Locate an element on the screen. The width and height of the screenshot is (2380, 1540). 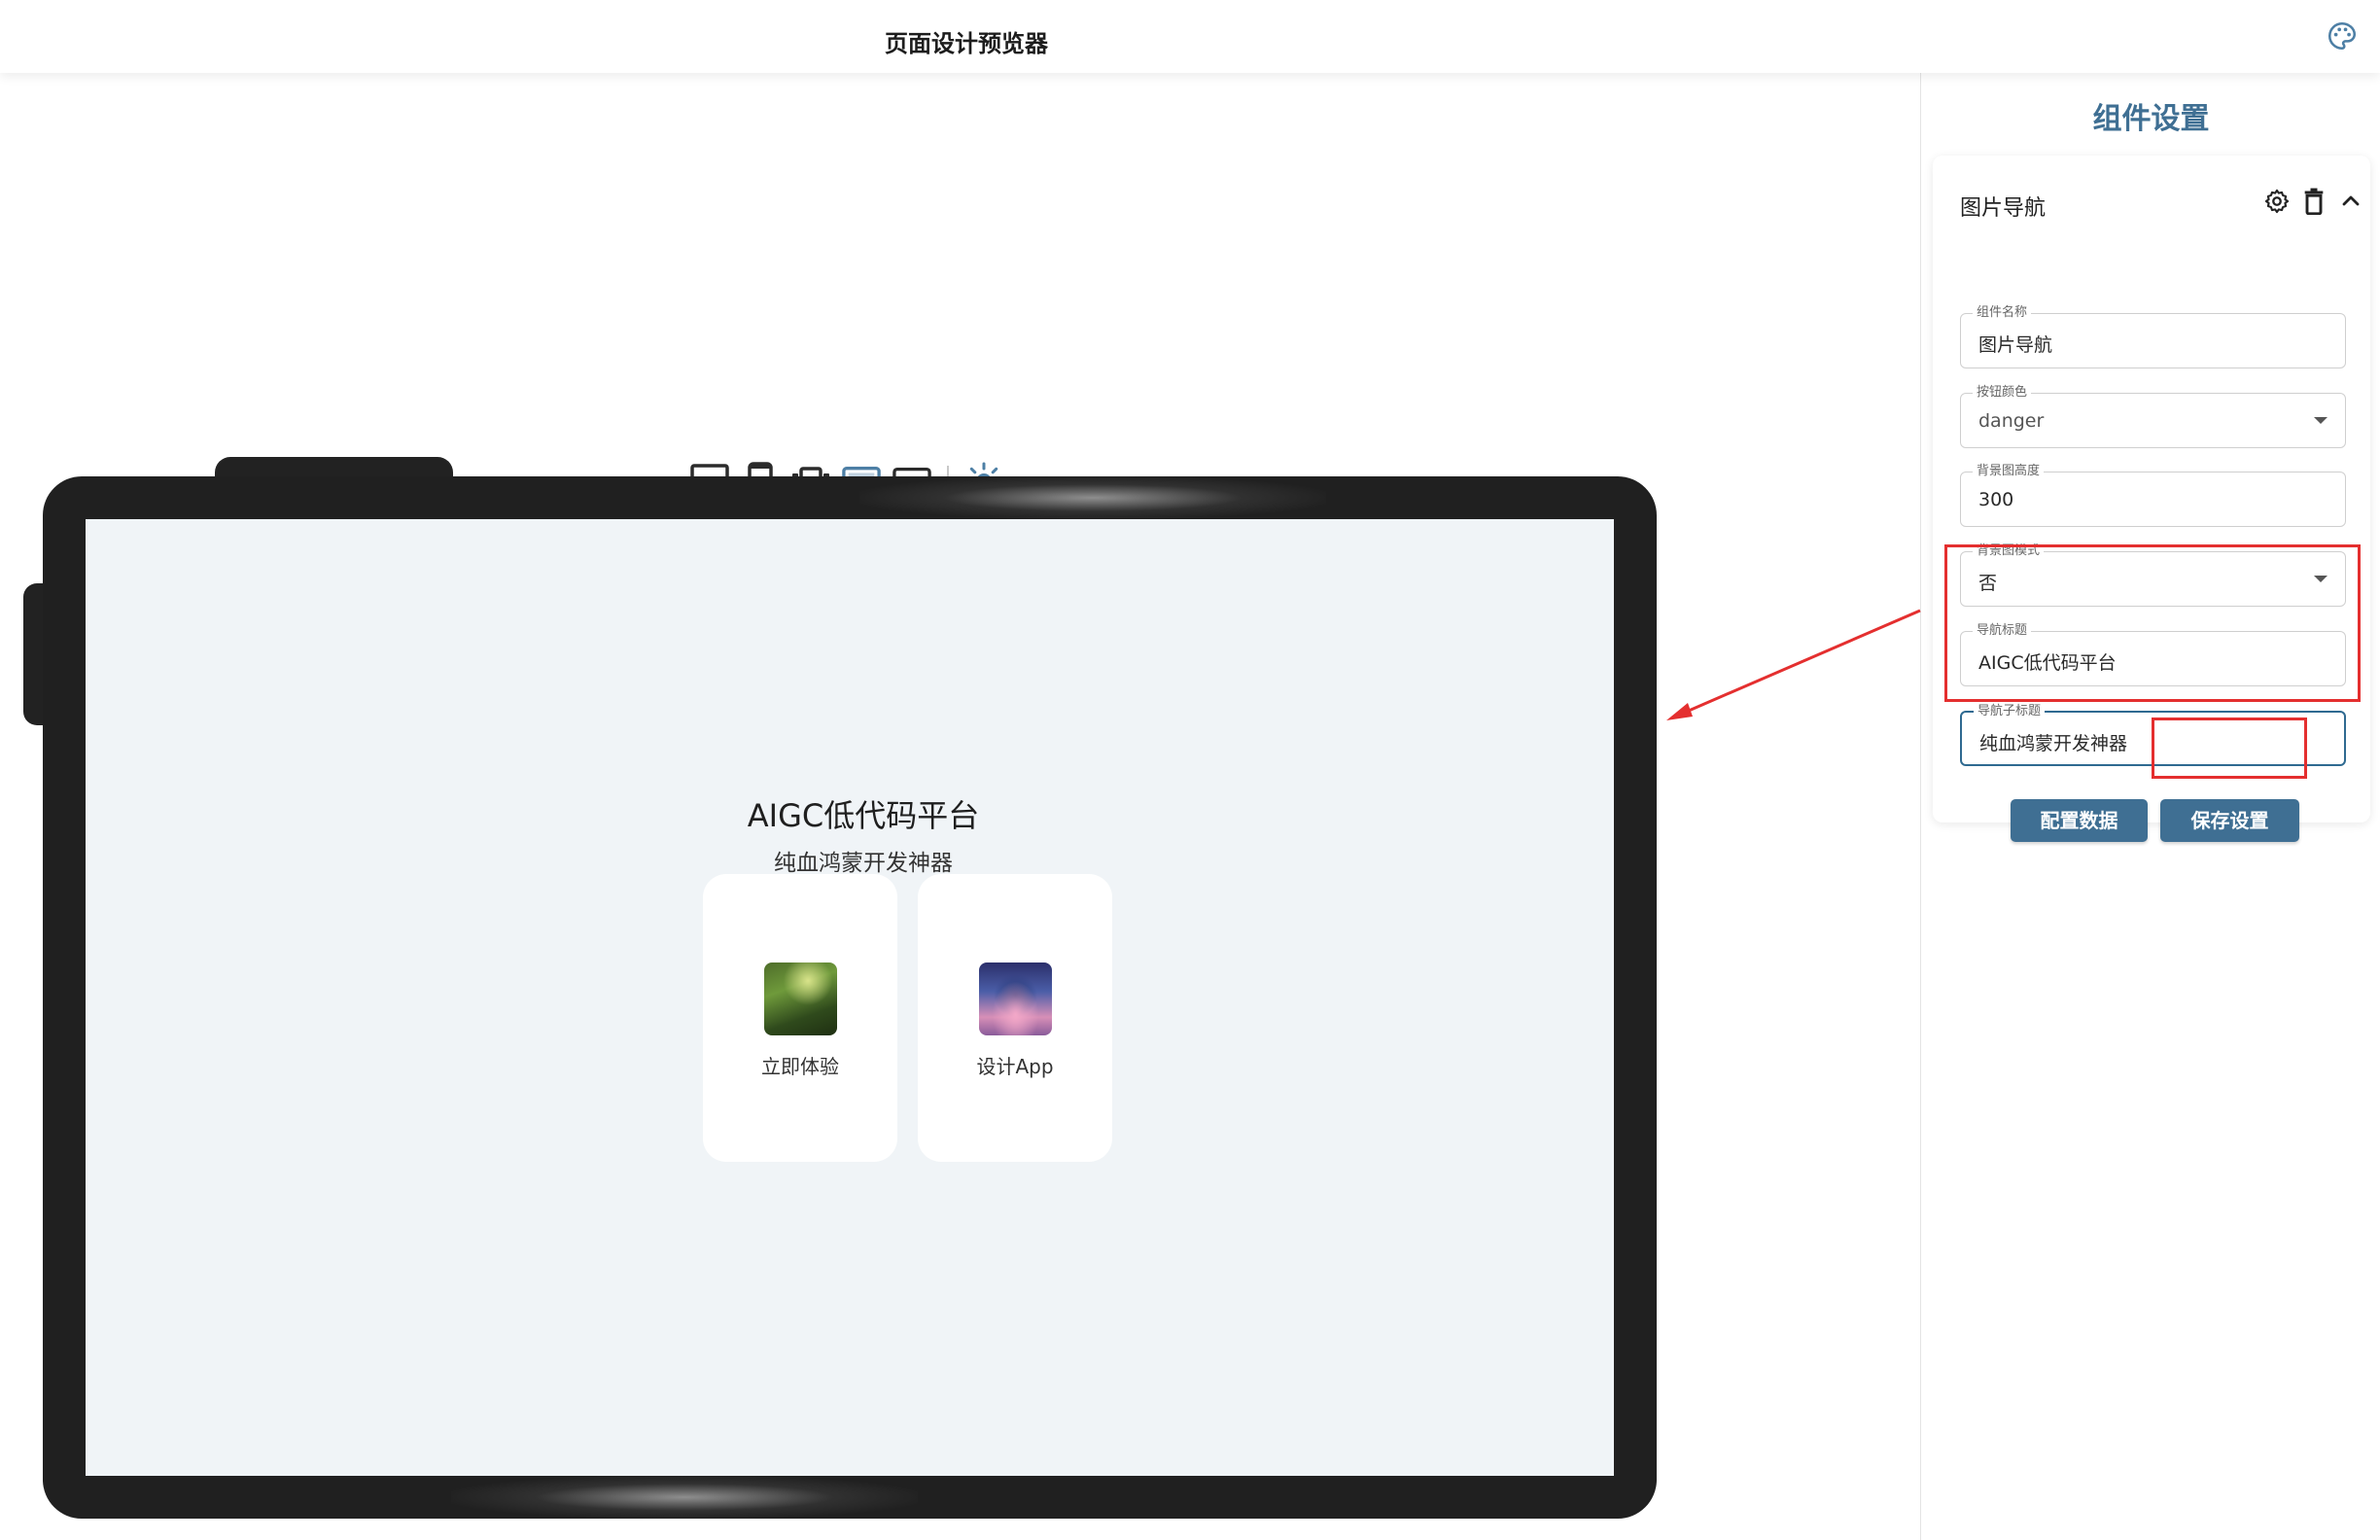
component-header-title: 图片导航 is located at coordinates (2003, 208).